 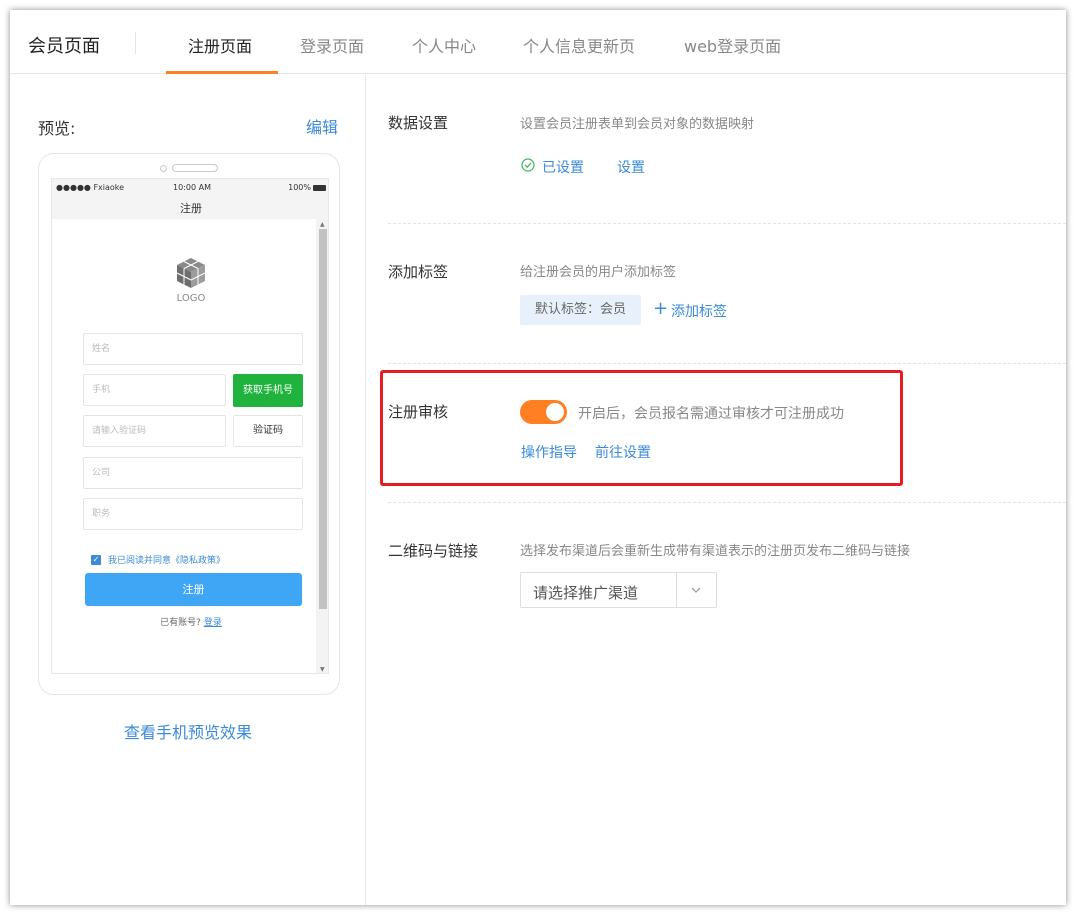 What do you see at coordinates (323, 419) in the screenshot?
I see `scroll-thumb` at bounding box center [323, 419].